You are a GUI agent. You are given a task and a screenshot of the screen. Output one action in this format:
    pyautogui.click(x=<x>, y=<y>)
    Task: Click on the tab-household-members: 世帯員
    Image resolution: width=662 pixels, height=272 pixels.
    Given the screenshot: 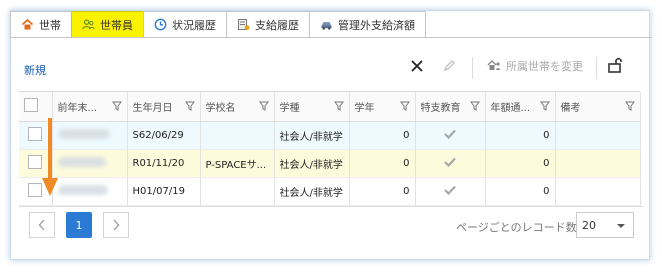 What is the action you would take?
    pyautogui.click(x=107, y=24)
    